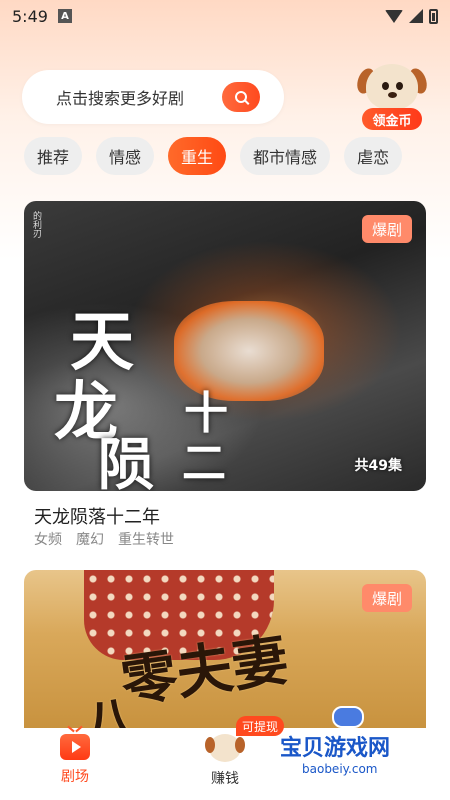 This screenshot has width=450, height=800. I want to click on tag: 魔幻, so click(90, 540).